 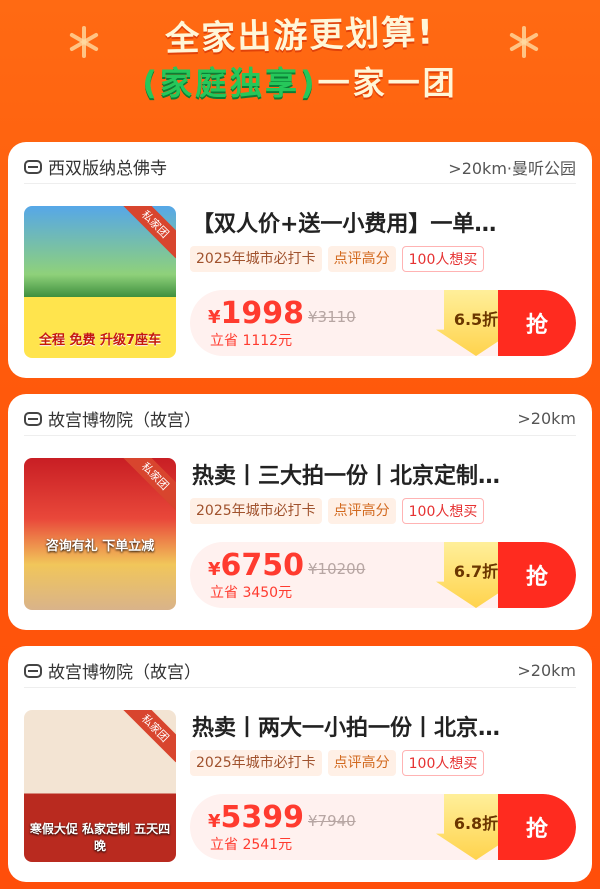 I want to click on original-price: ¥10200, so click(x=337, y=569).